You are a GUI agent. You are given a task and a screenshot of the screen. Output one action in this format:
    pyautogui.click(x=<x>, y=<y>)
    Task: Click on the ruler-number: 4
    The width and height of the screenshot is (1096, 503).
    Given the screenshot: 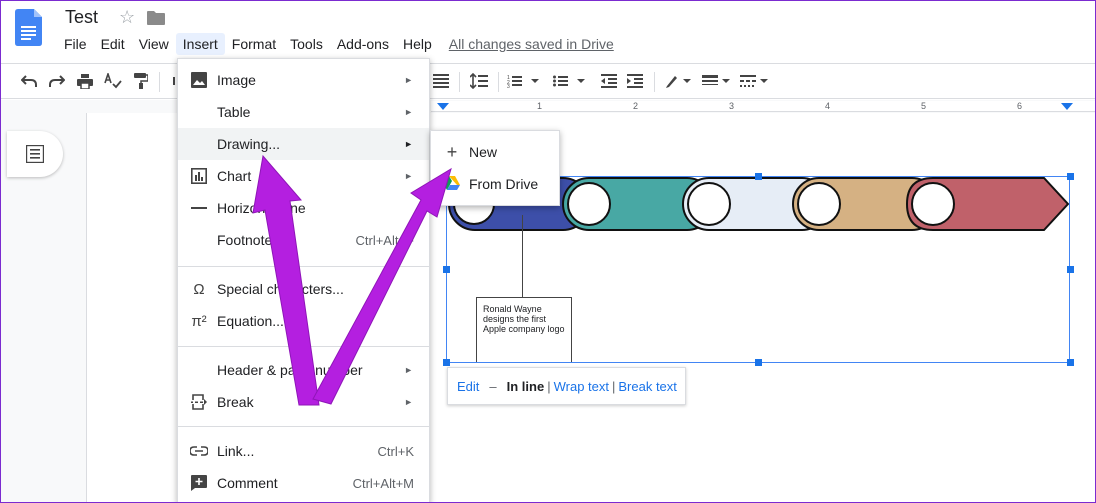 What is the action you would take?
    pyautogui.click(x=828, y=106)
    